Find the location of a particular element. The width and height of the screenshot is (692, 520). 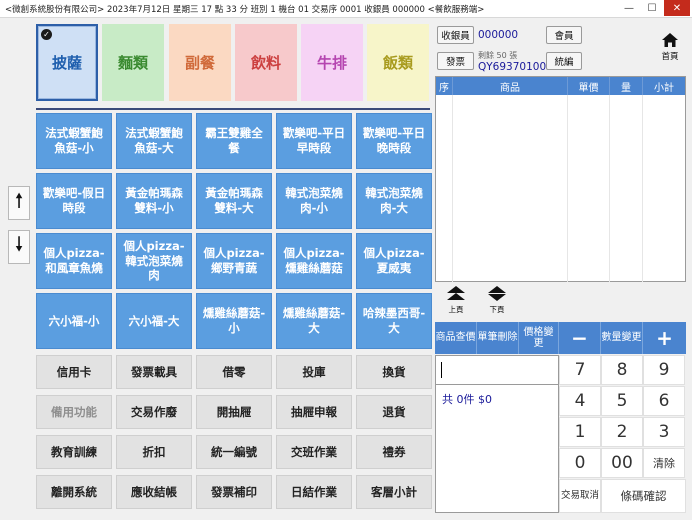

minimize-button: — is located at coordinates (629, 8).